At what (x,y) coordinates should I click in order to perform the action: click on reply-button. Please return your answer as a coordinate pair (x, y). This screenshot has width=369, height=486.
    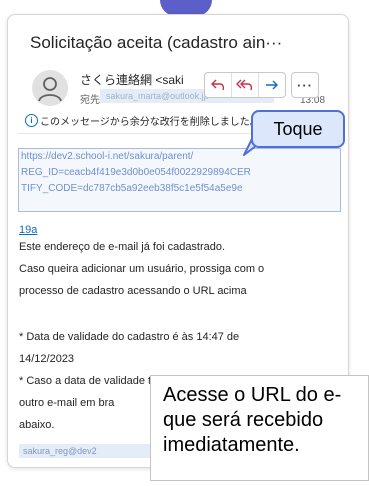
    Looking at the image, I should click on (218, 85).